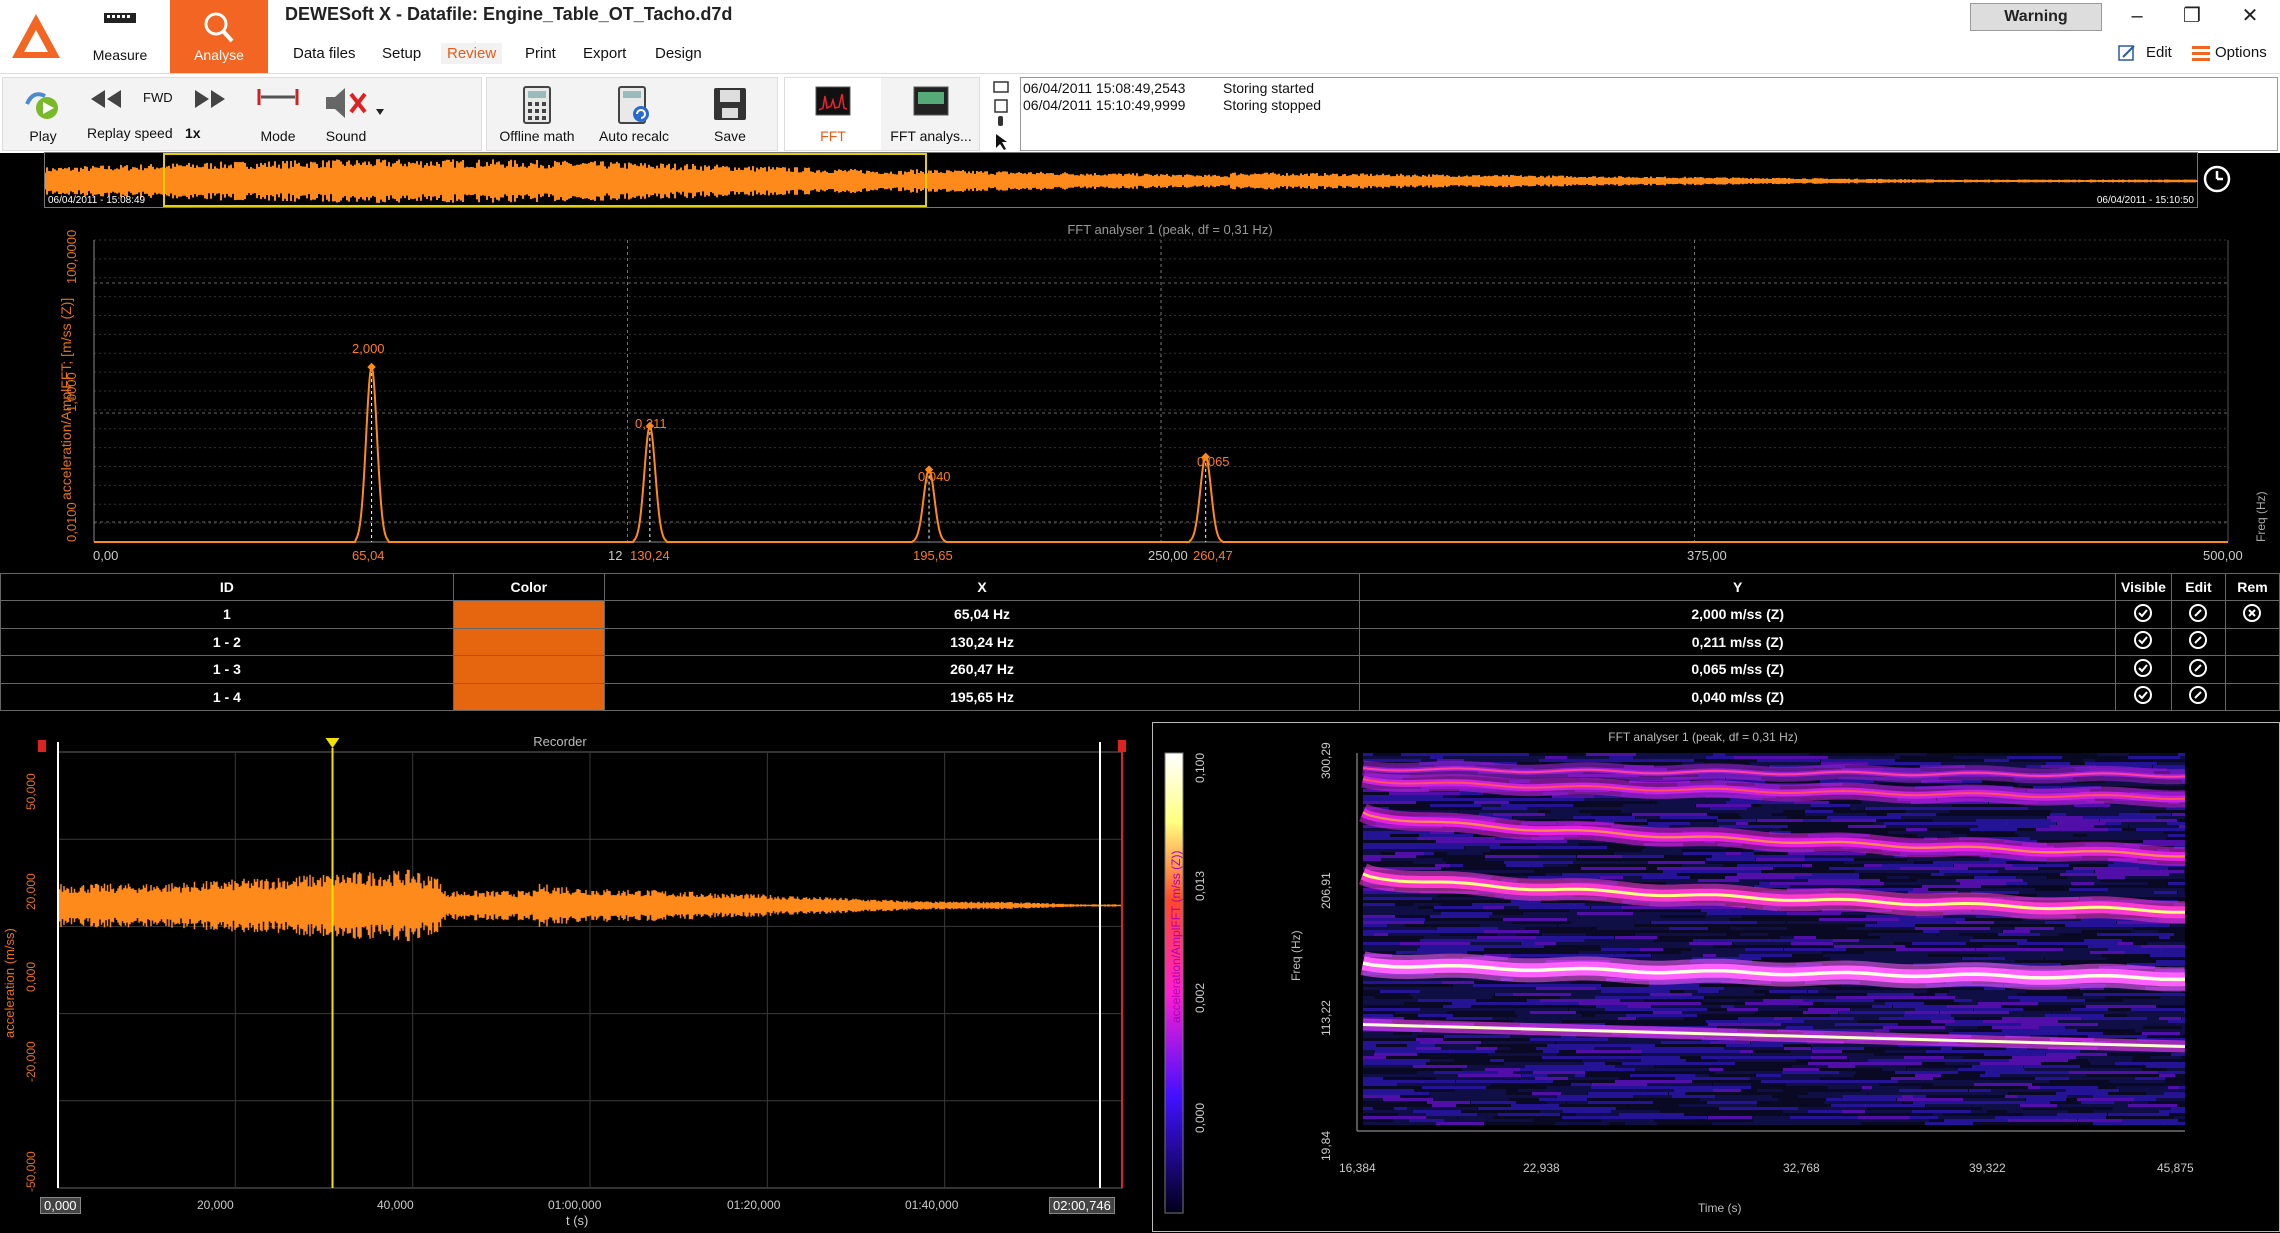 Image resolution: width=2280 pixels, height=1233 pixels. I want to click on menu-review: Review, so click(472, 53).